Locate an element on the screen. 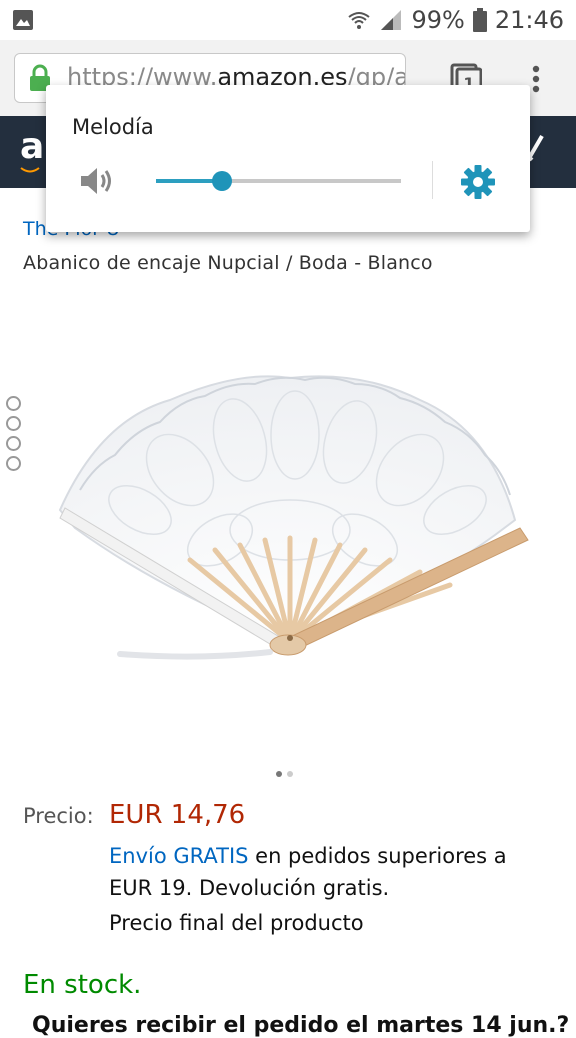 This screenshot has height=1038, width=576. pager-dot-active is located at coordinates (279, 774).